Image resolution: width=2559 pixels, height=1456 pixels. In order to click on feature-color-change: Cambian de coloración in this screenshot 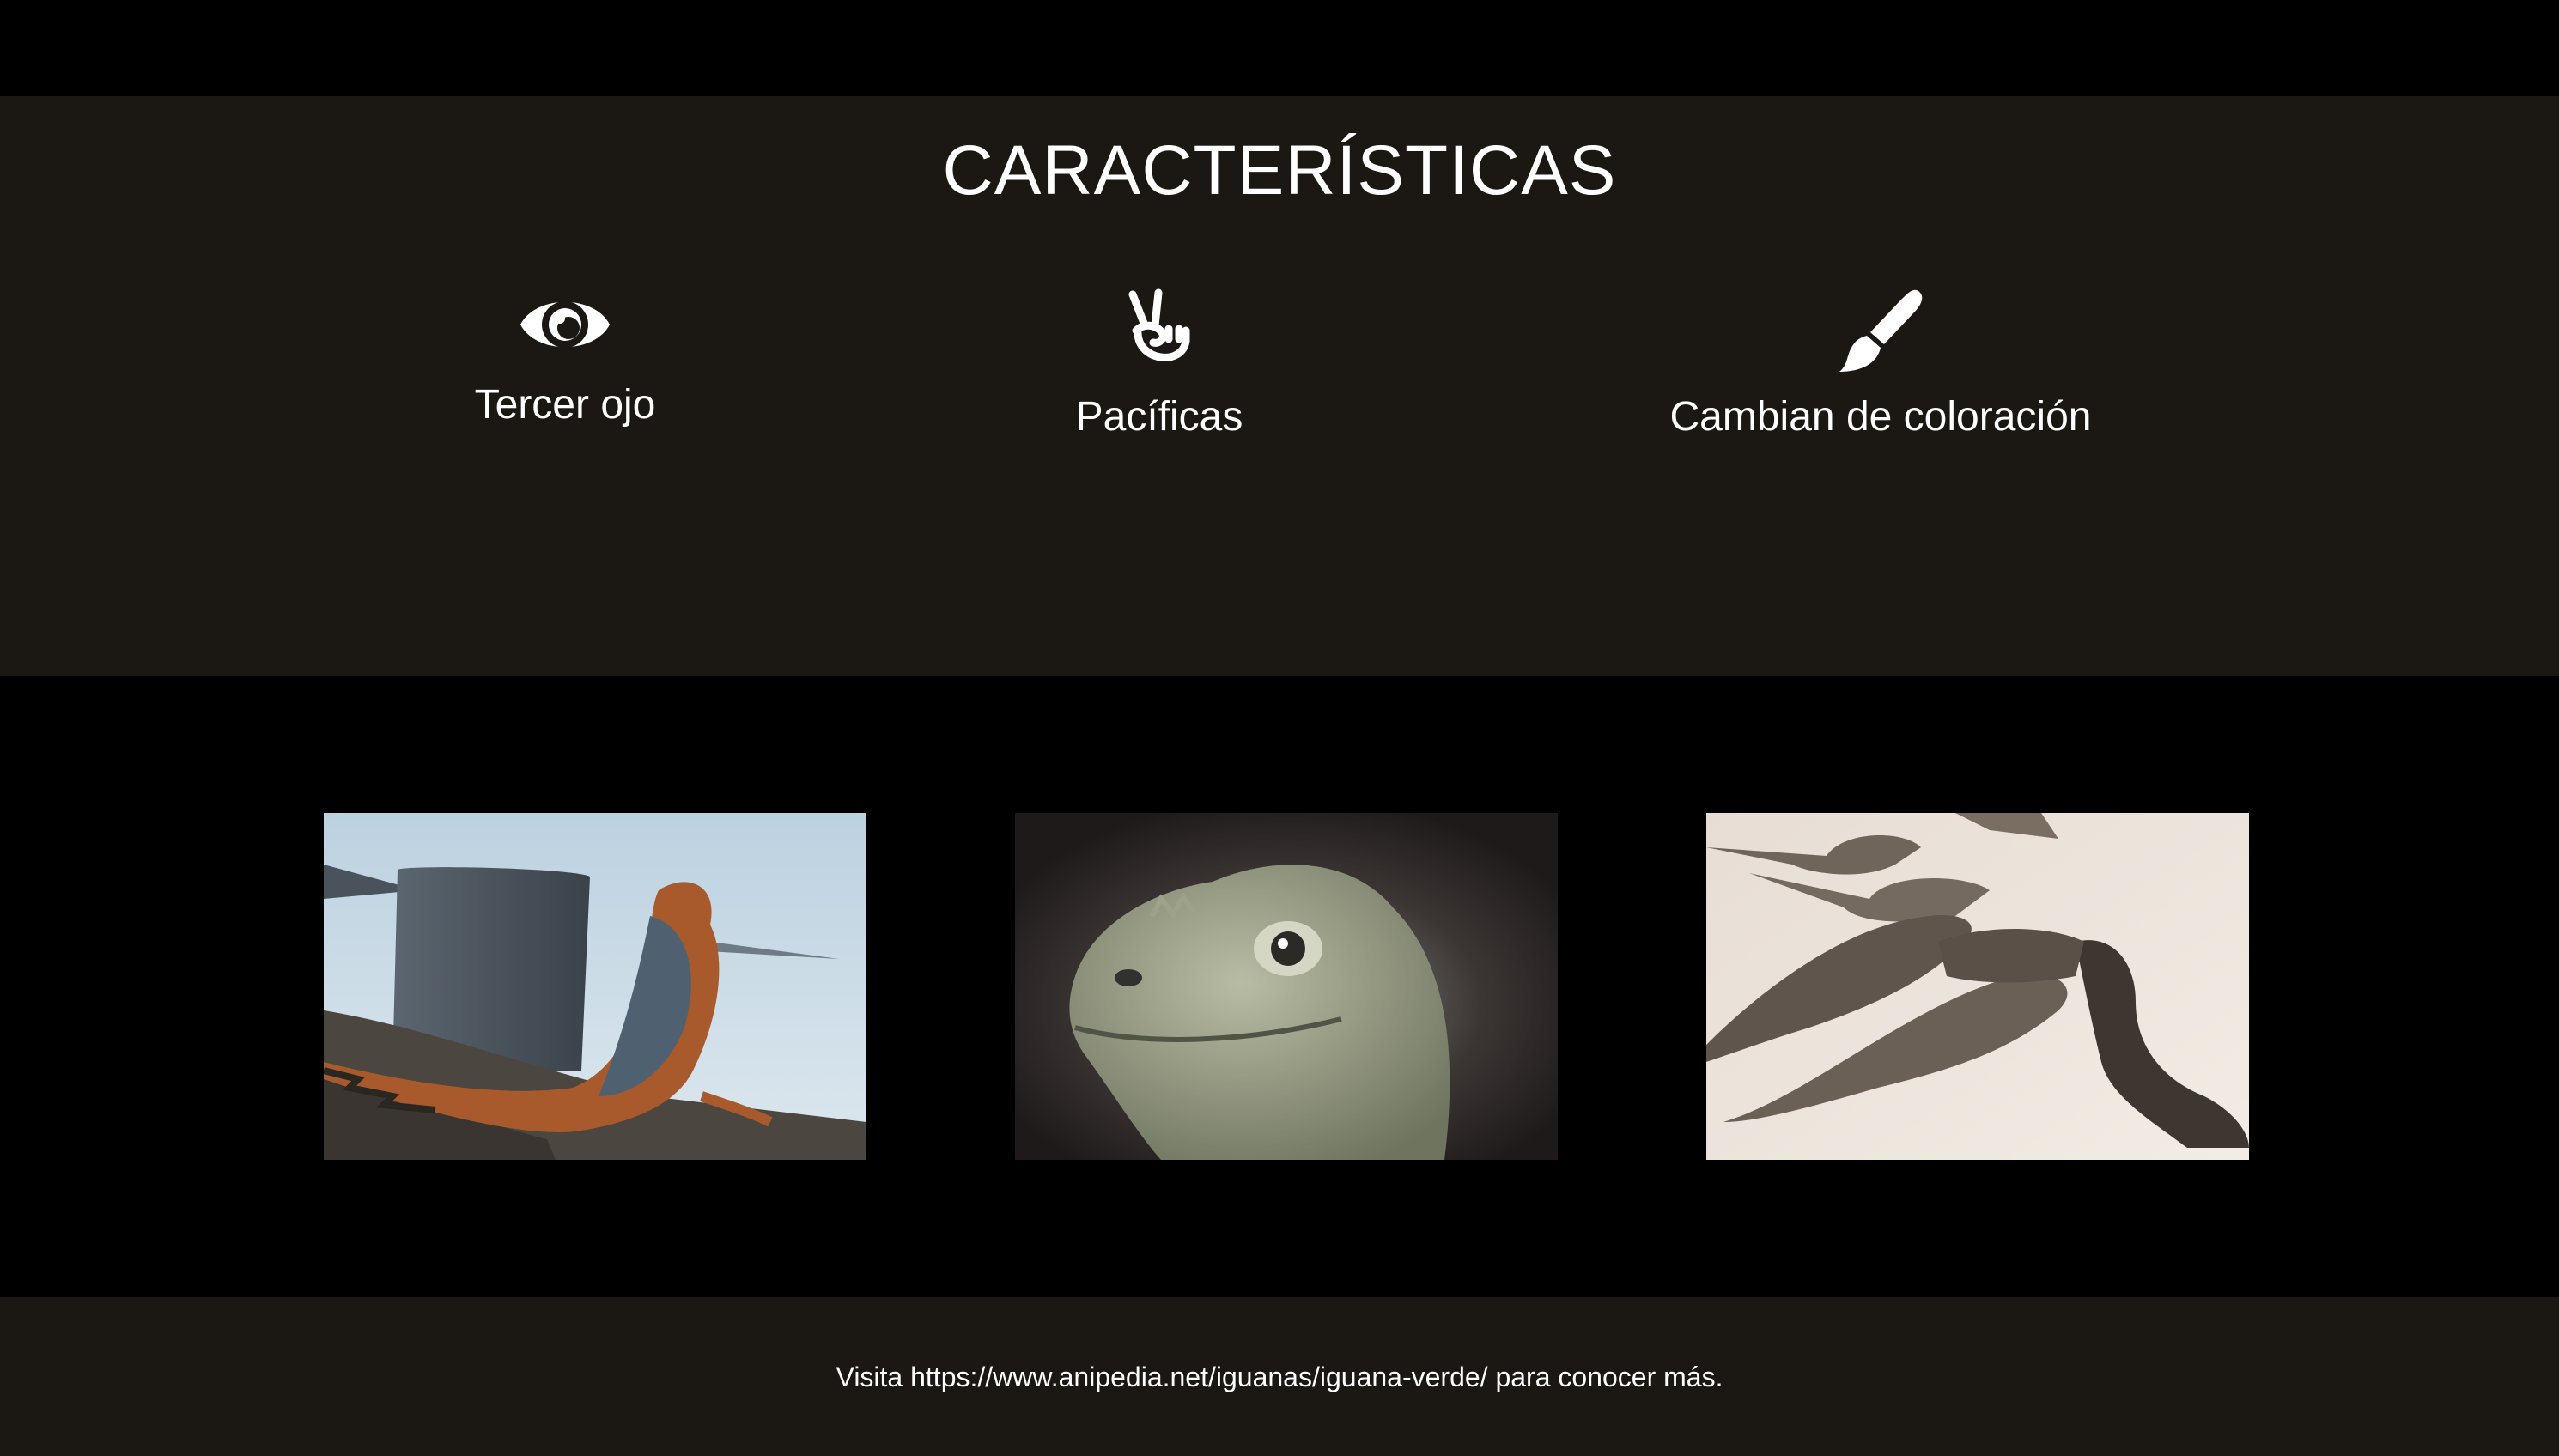, I will do `click(1880, 365)`.